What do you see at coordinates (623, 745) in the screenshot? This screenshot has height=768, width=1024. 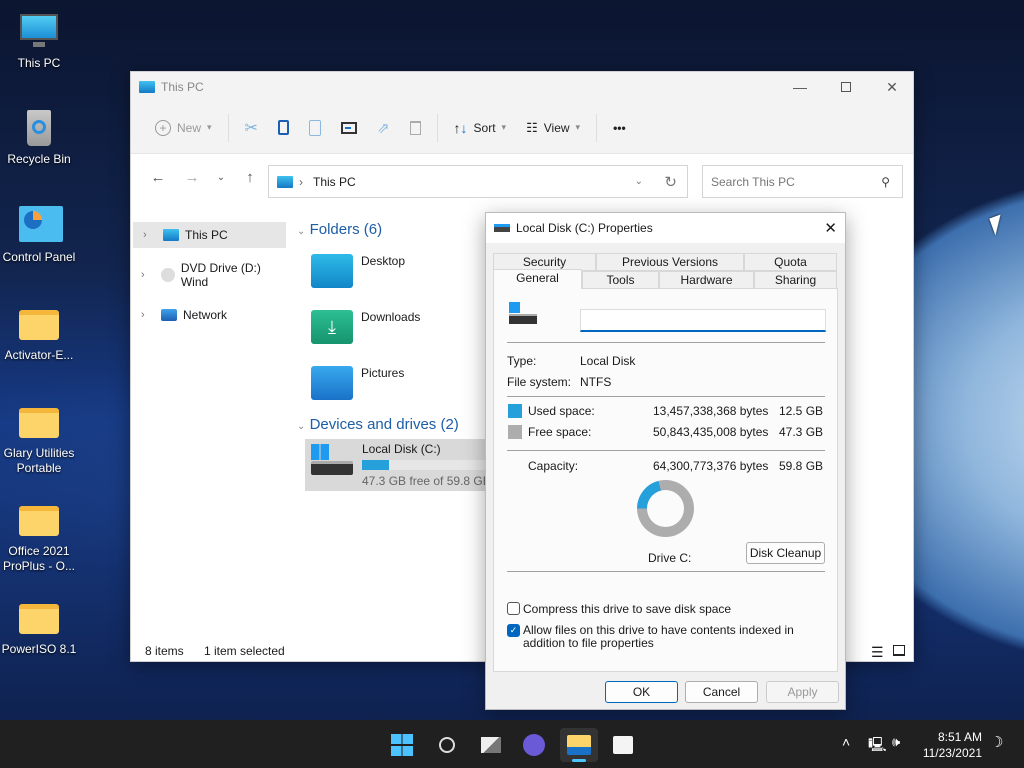 I see `store-button` at bounding box center [623, 745].